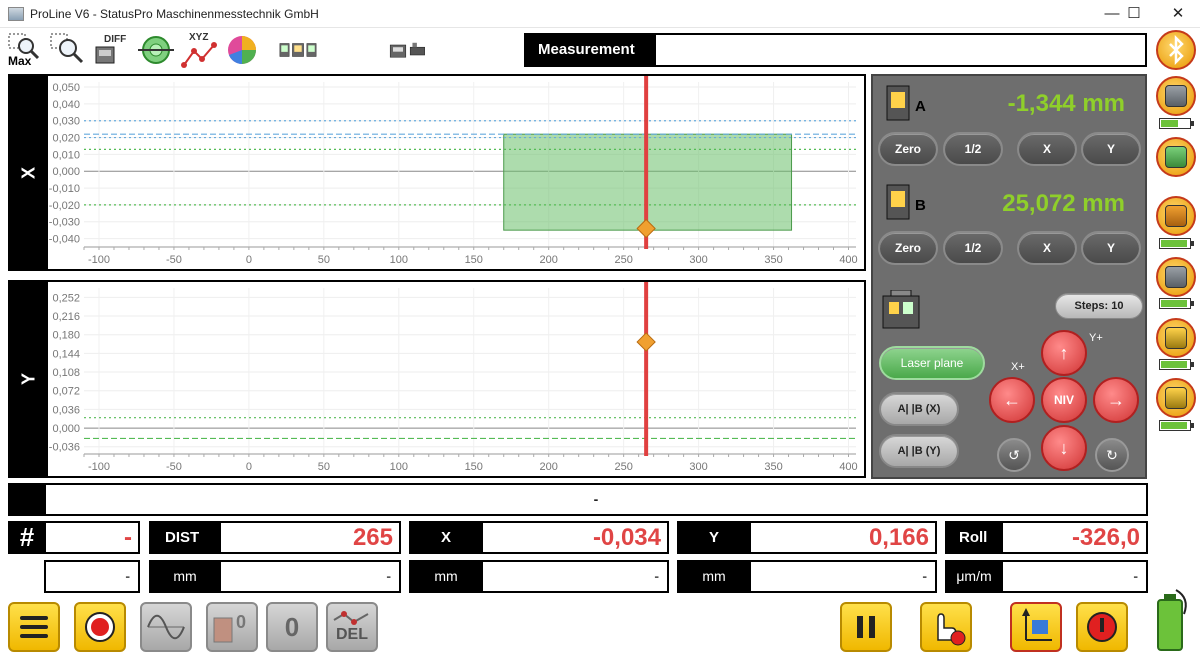  Describe the element at coordinates (64, 240) in the screenshot. I see `y-tick-label: -0,040` at that location.